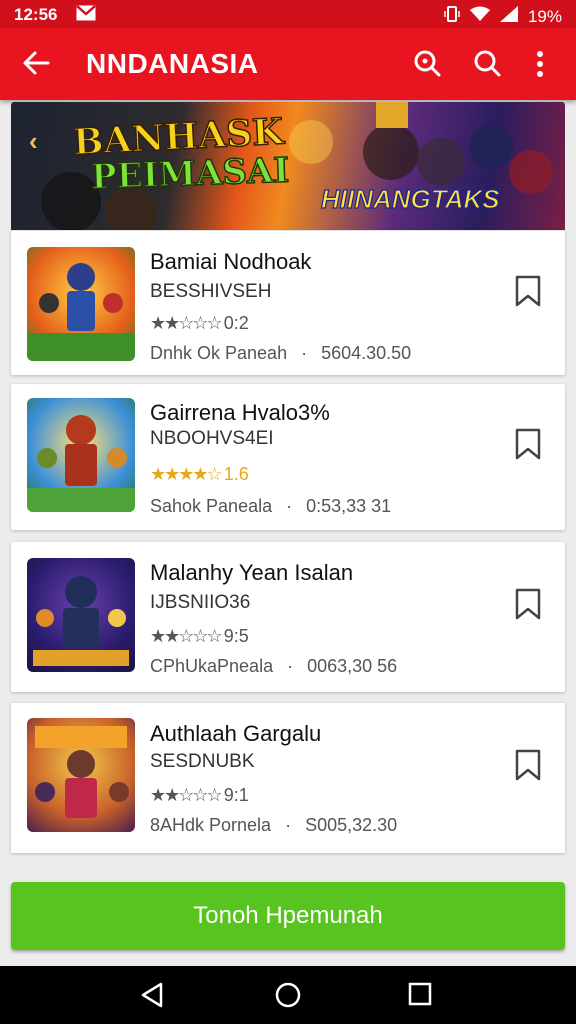  I want to click on nav-back-icon, so click(152, 997).